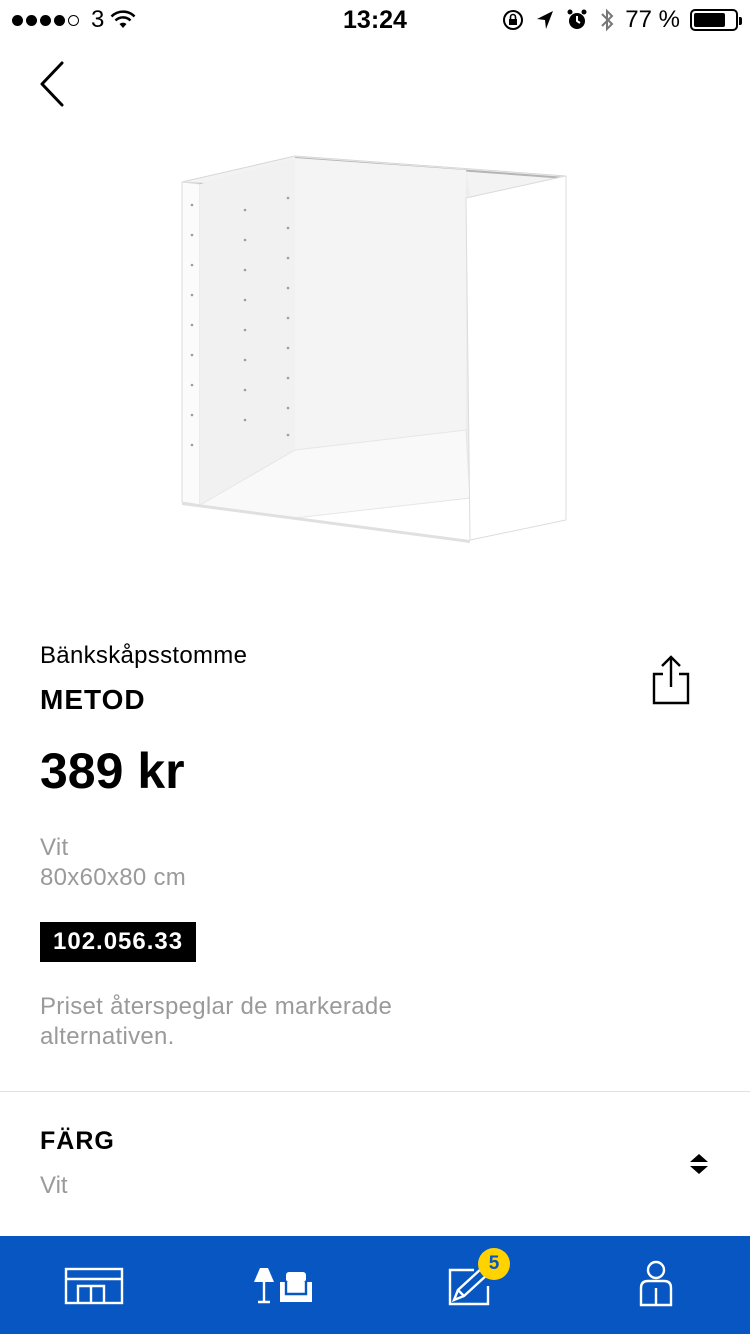 Image resolution: width=750 pixels, height=1334 pixels. What do you see at coordinates (671, 680) in the screenshot?
I see `share-icon` at bounding box center [671, 680].